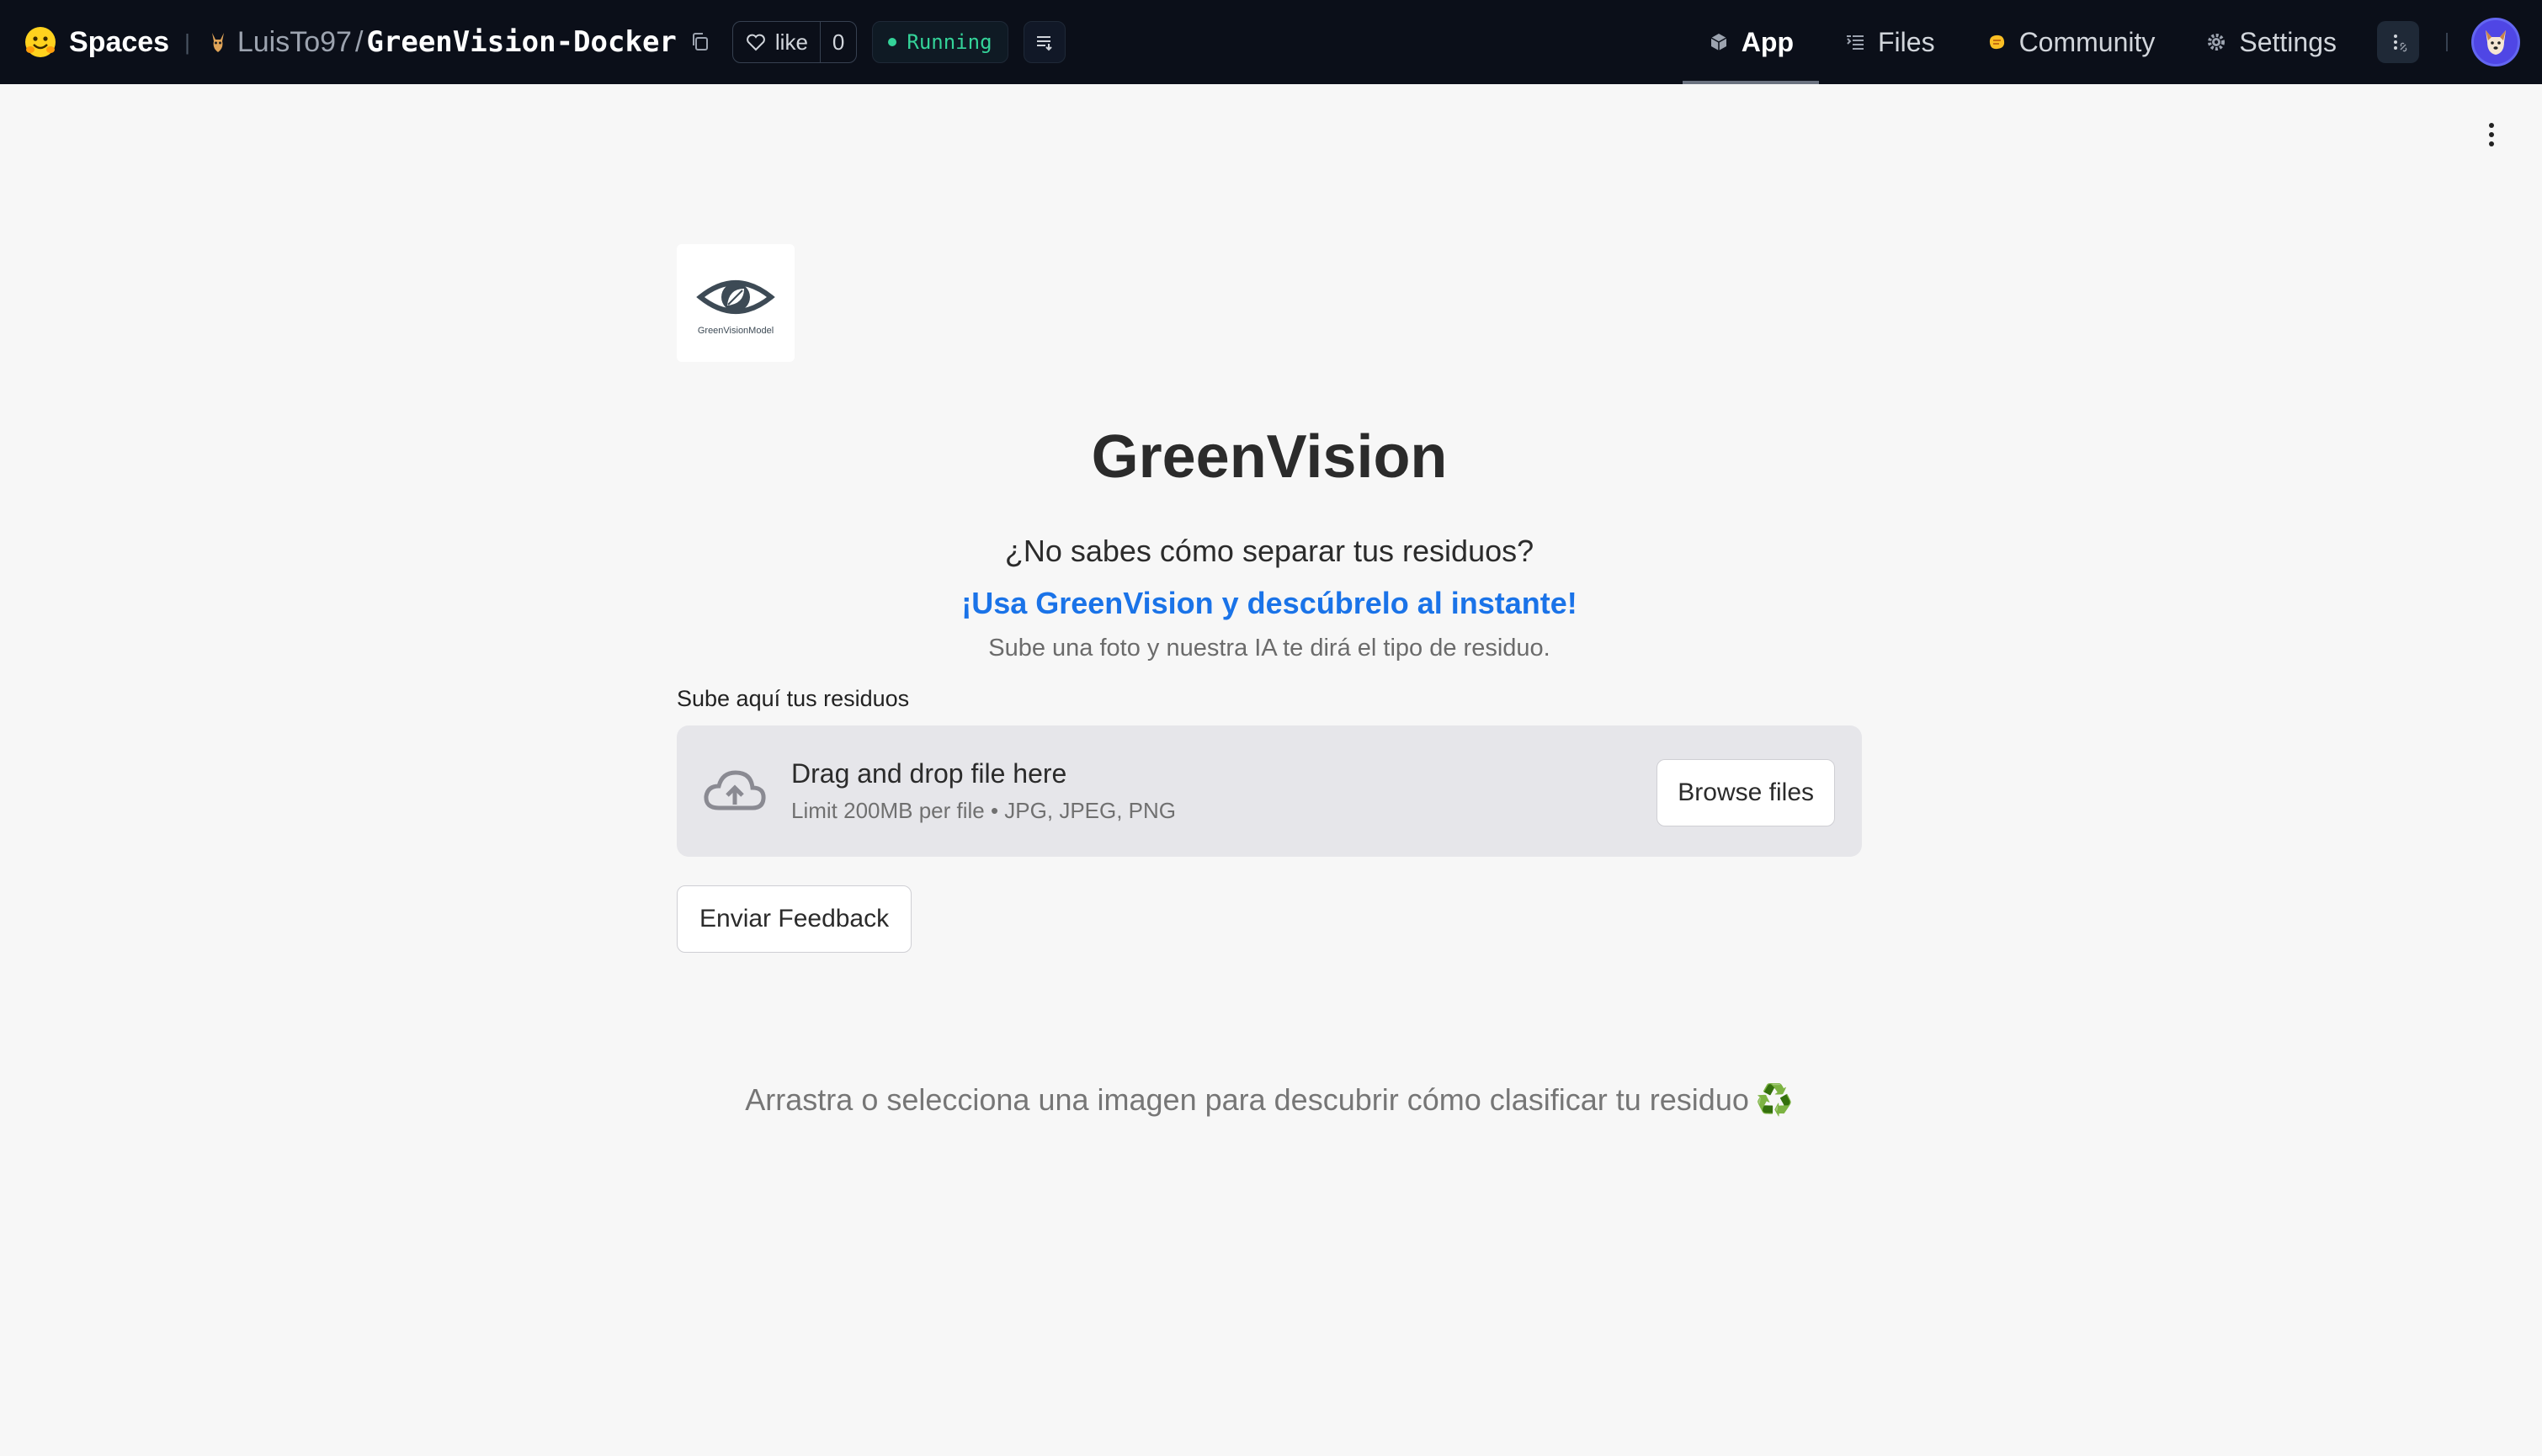 The image size is (2542, 1456). I want to click on more-options-button, so click(2398, 42).